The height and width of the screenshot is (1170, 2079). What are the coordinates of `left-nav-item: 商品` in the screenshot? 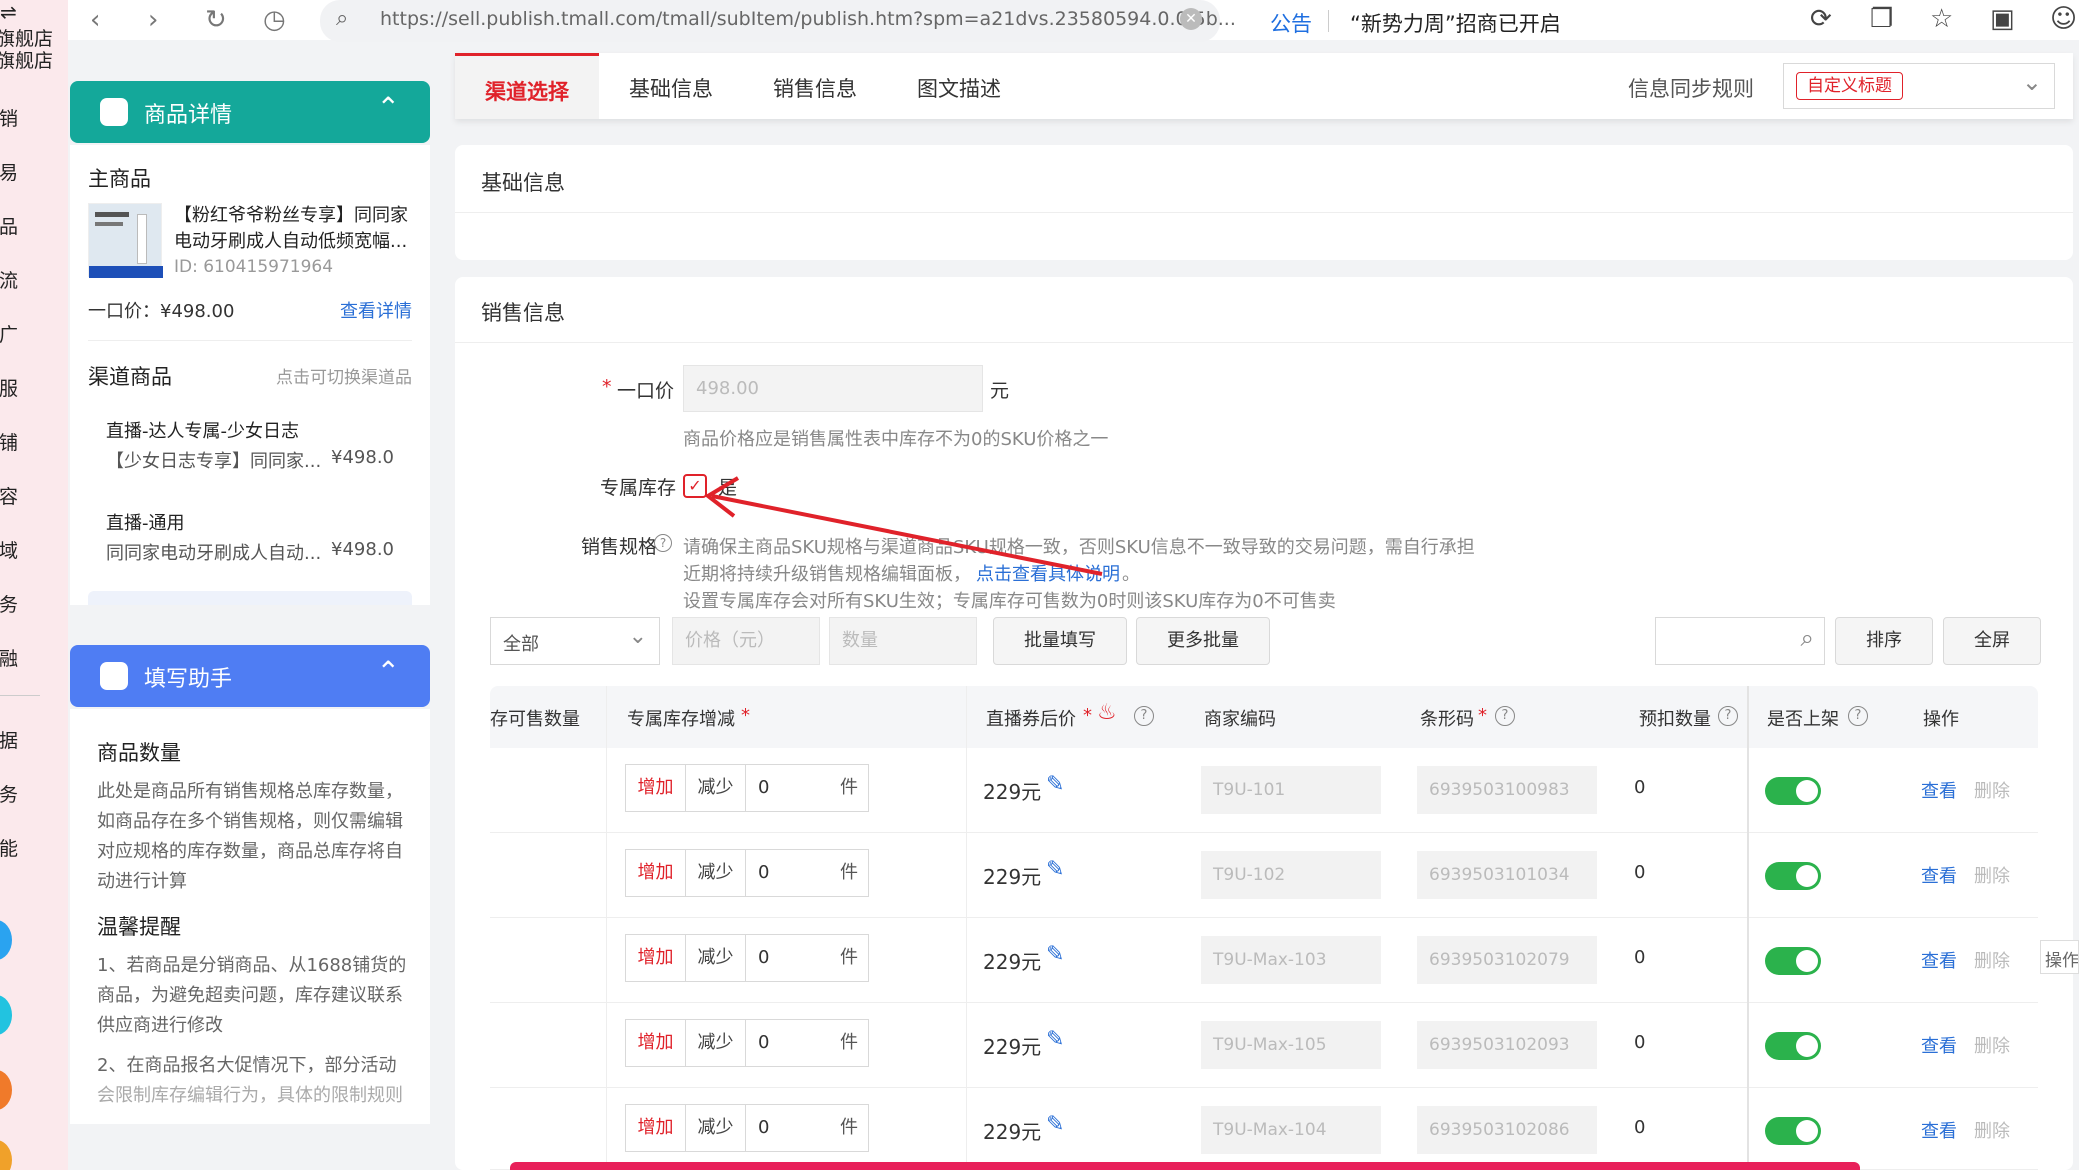 It's located at (9, 225).